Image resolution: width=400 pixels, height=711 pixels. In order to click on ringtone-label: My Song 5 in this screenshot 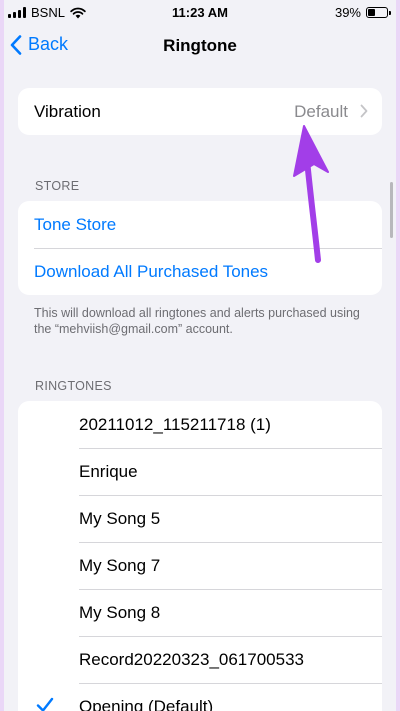, I will do `click(120, 518)`.